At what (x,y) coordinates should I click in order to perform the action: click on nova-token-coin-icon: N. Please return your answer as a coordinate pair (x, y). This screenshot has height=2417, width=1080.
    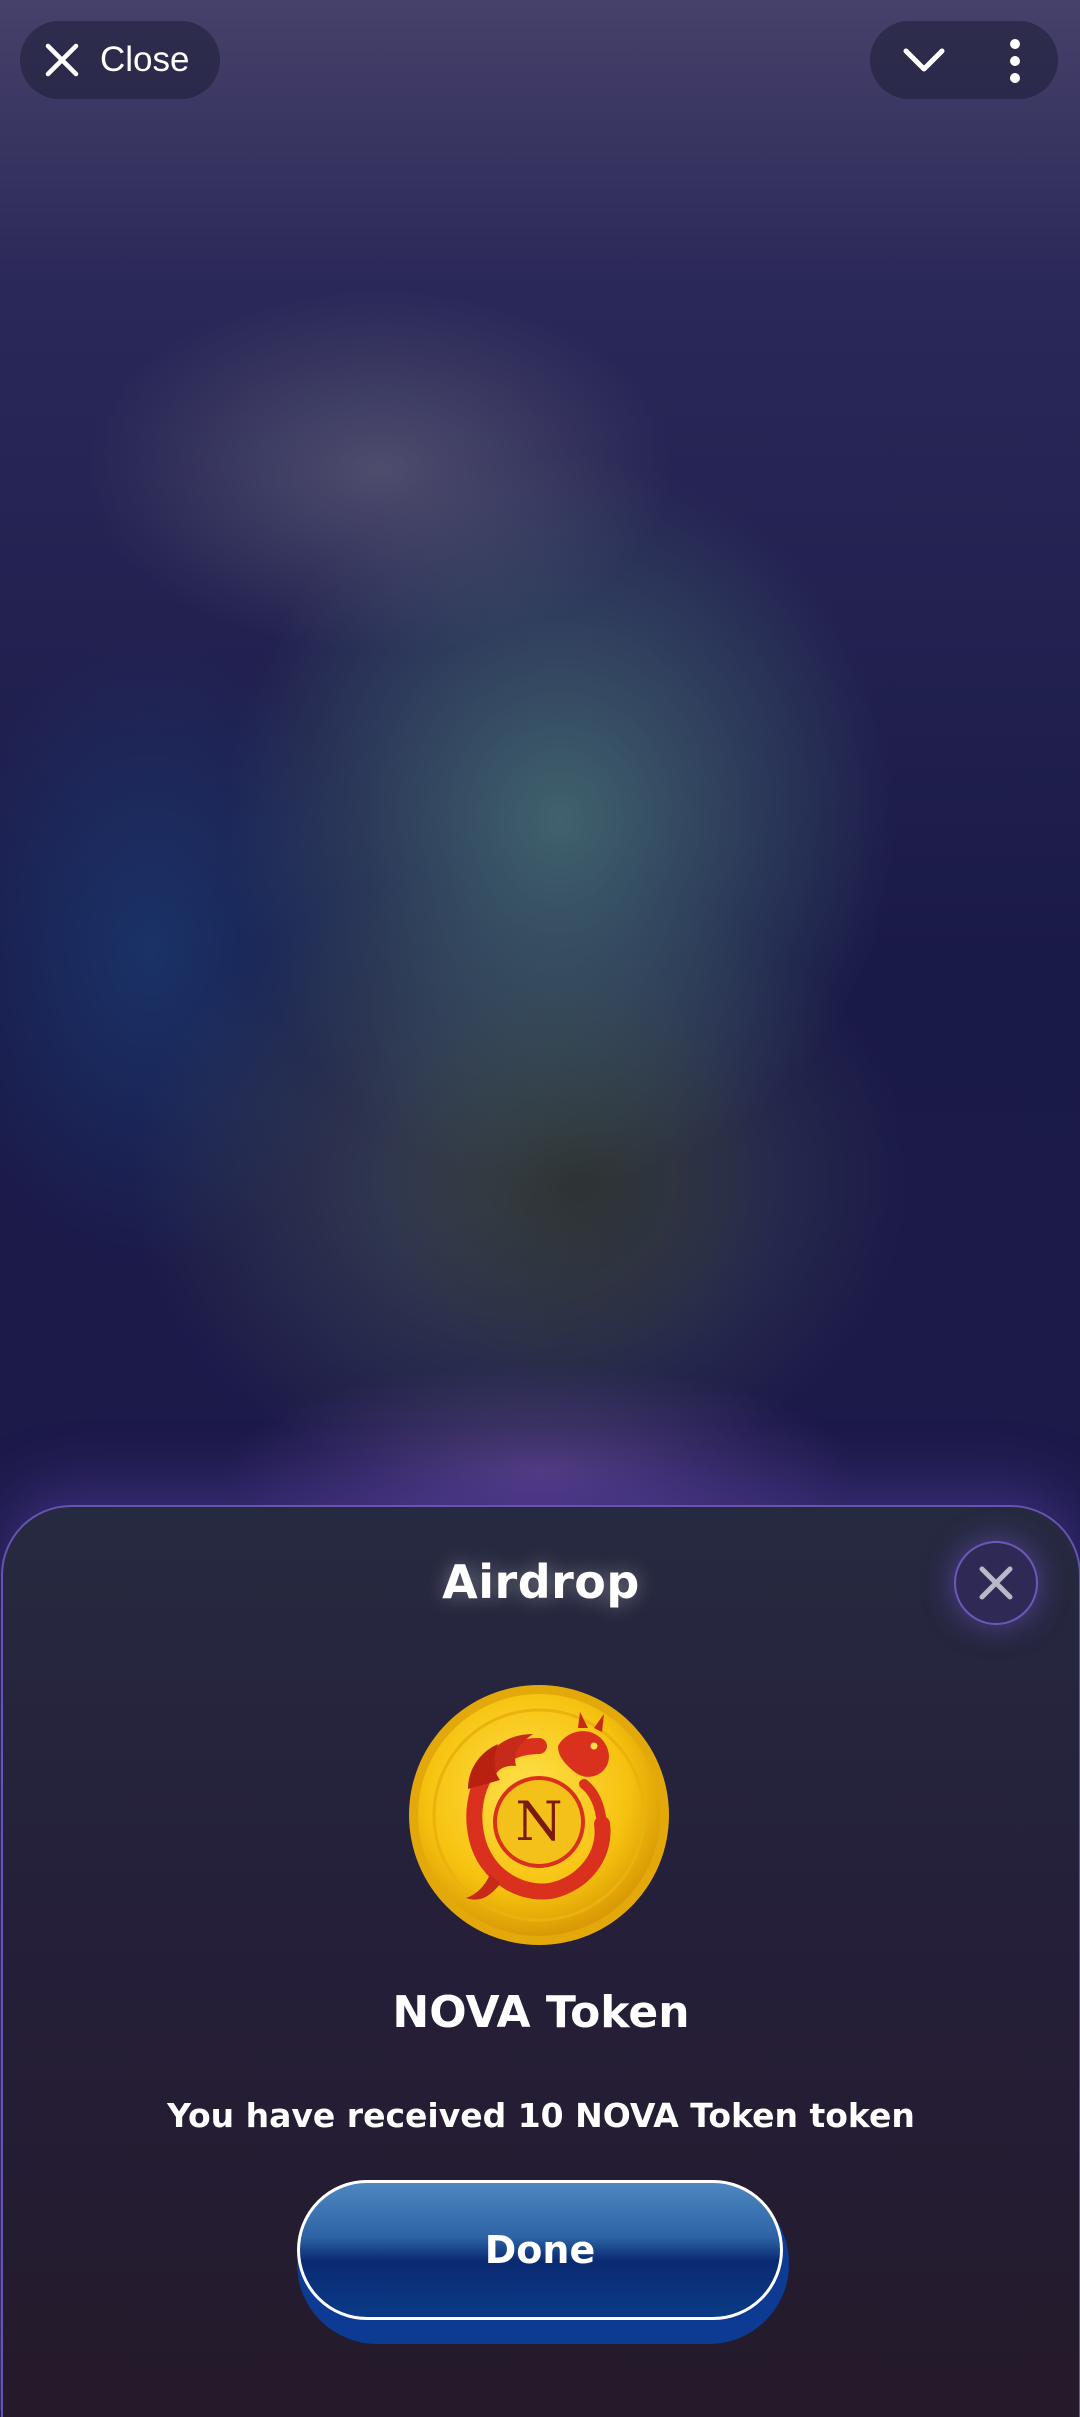
    Looking at the image, I should click on (539, 1815).